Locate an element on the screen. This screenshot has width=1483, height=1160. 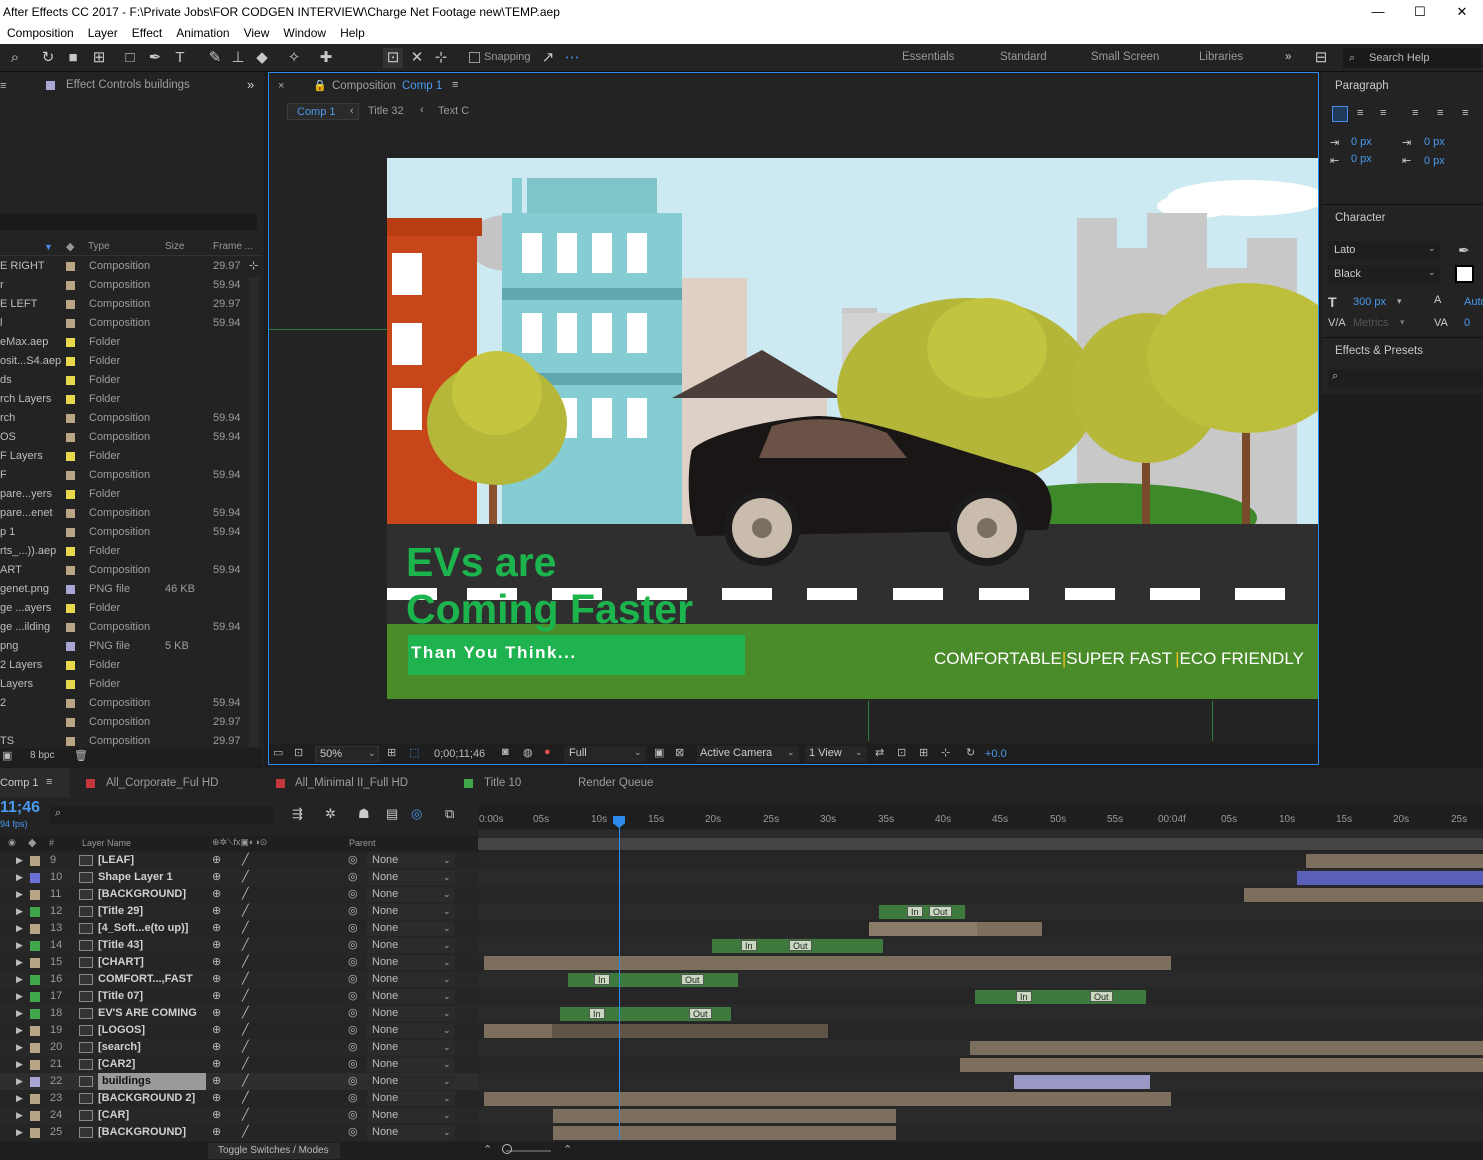
zoom-slider-handle is located at coordinates (507, 1149).